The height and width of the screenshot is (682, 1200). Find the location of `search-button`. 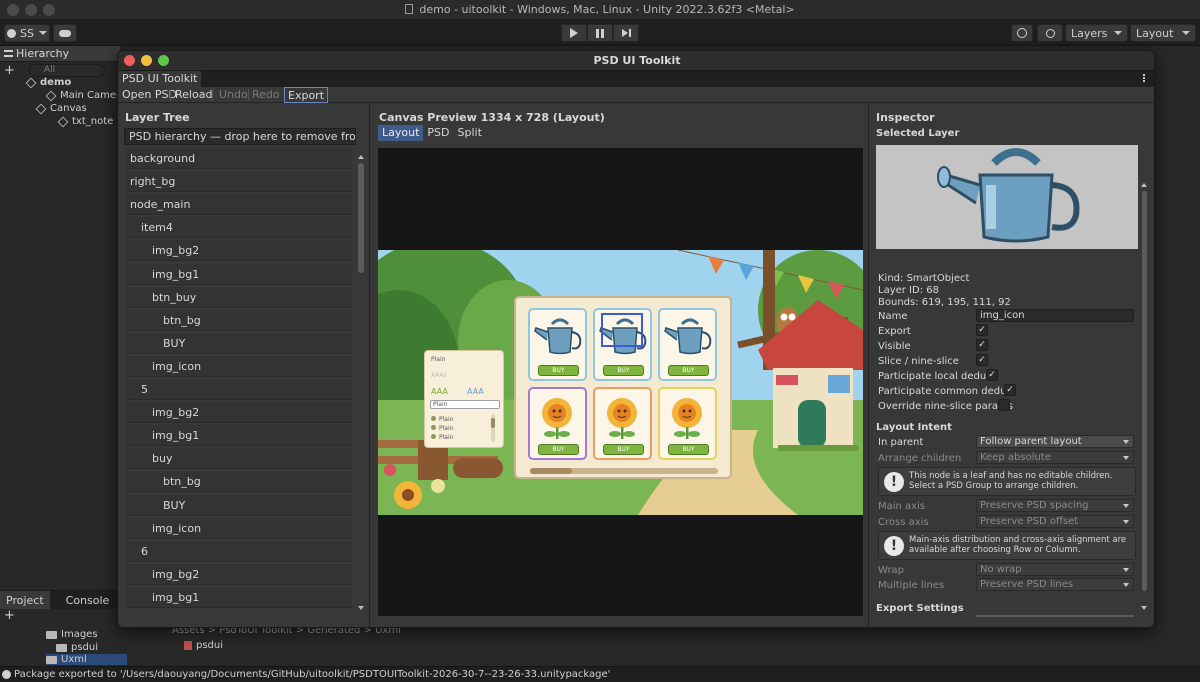

search-button is located at coordinates (1050, 33).